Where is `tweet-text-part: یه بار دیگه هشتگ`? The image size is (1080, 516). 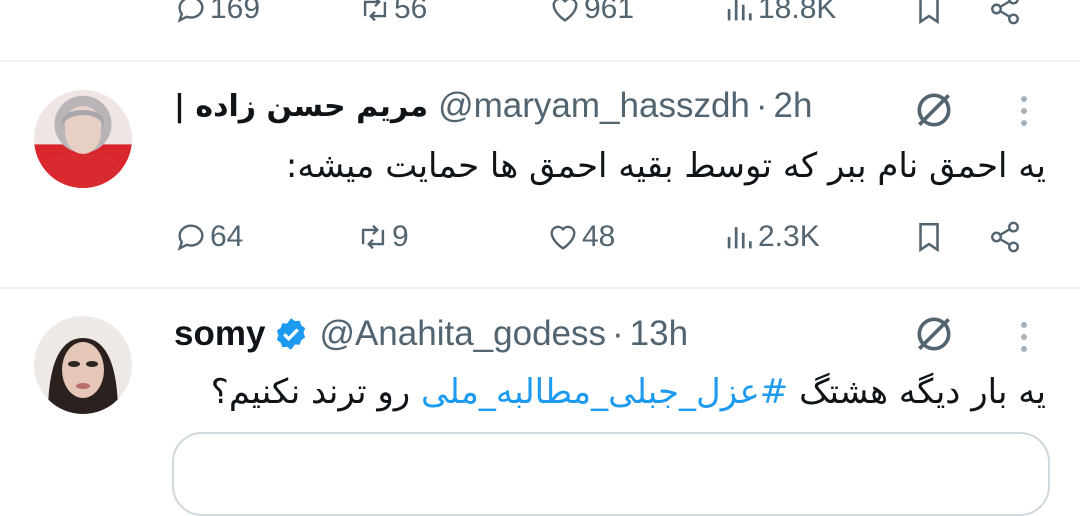
tweet-text-part: یه بار دیگه هشتگ is located at coordinates (922, 392).